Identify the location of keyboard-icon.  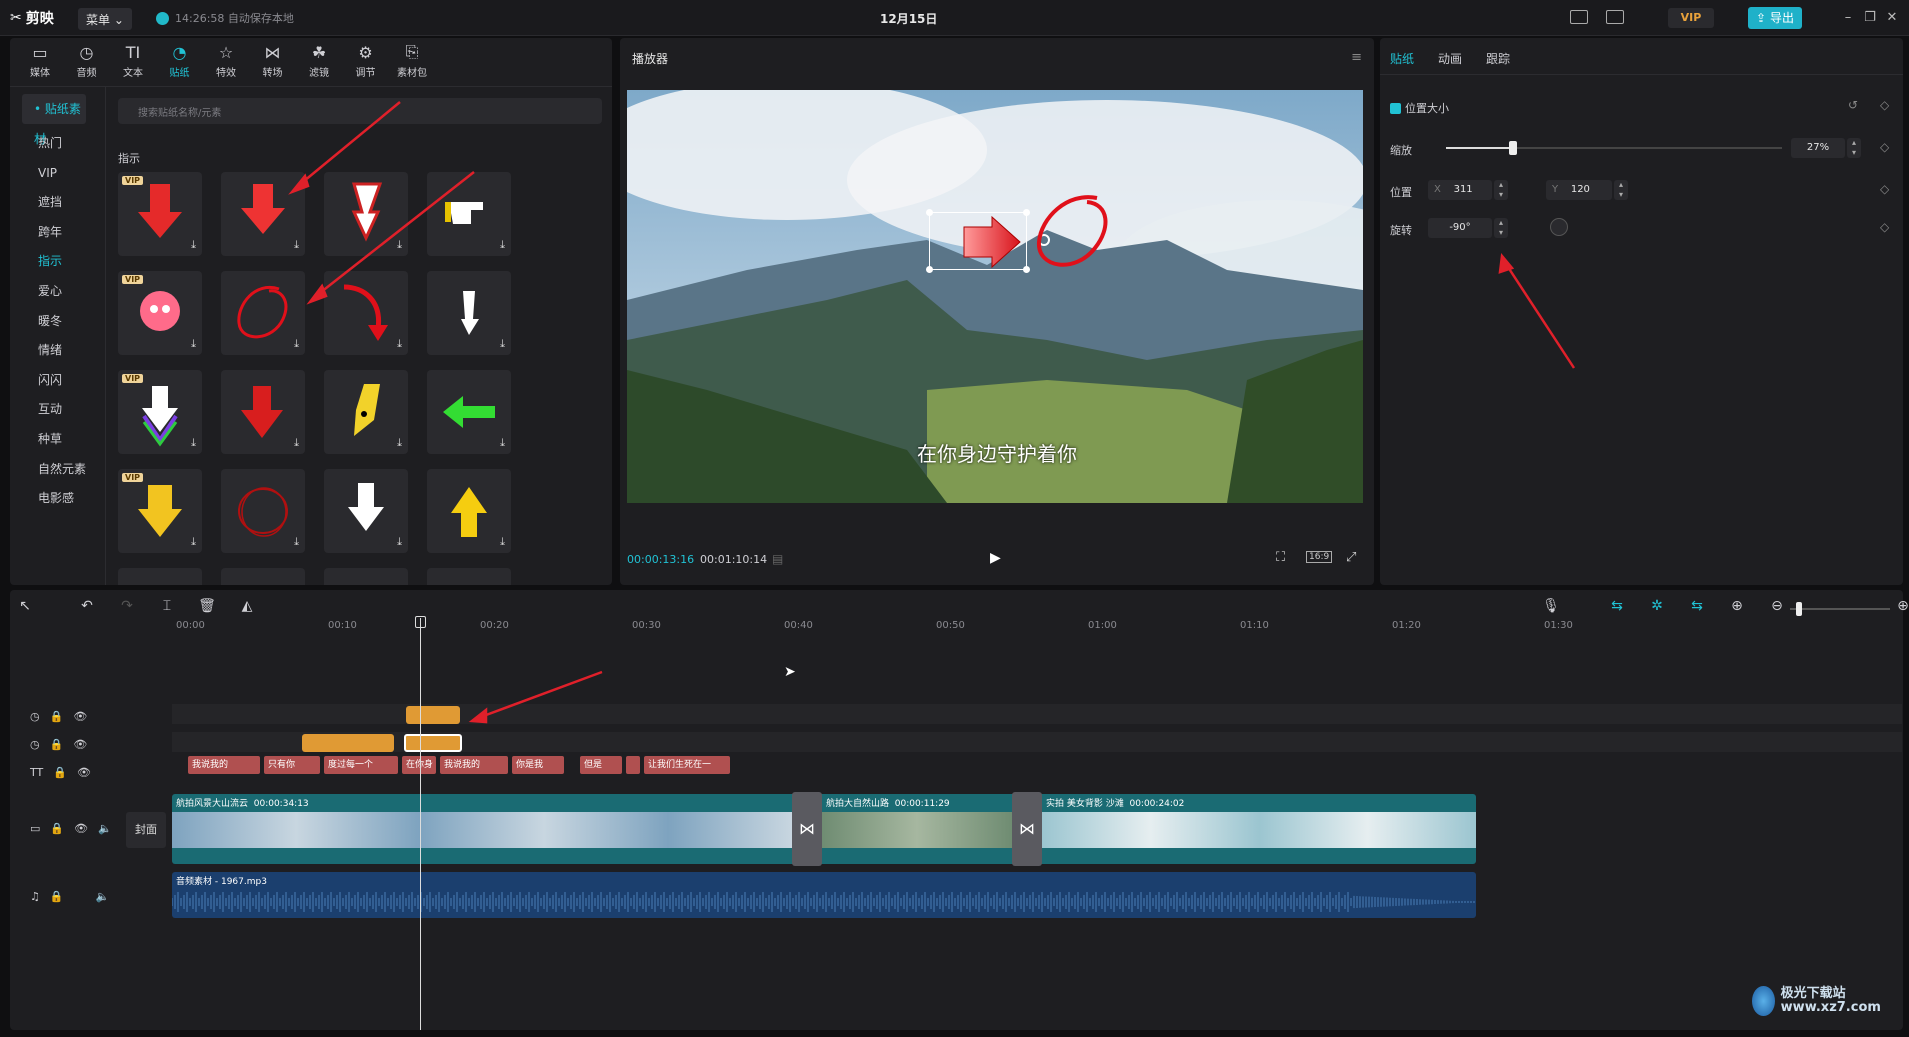
(1579, 17).